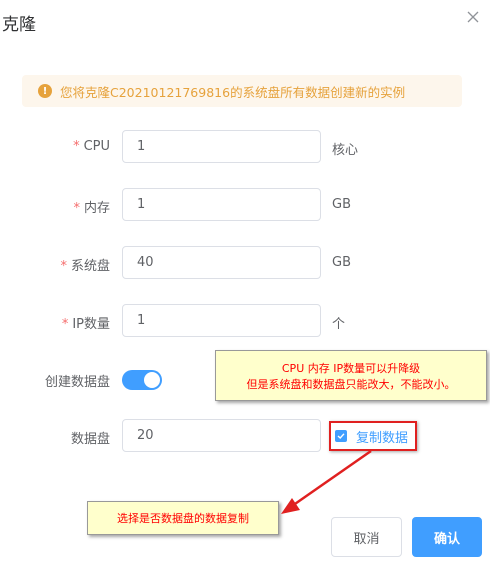  What do you see at coordinates (351, 384) in the screenshot?
I see `annotation-note-line2: 但是系统盘和数据盘只能改大，不能改小。` at bounding box center [351, 384].